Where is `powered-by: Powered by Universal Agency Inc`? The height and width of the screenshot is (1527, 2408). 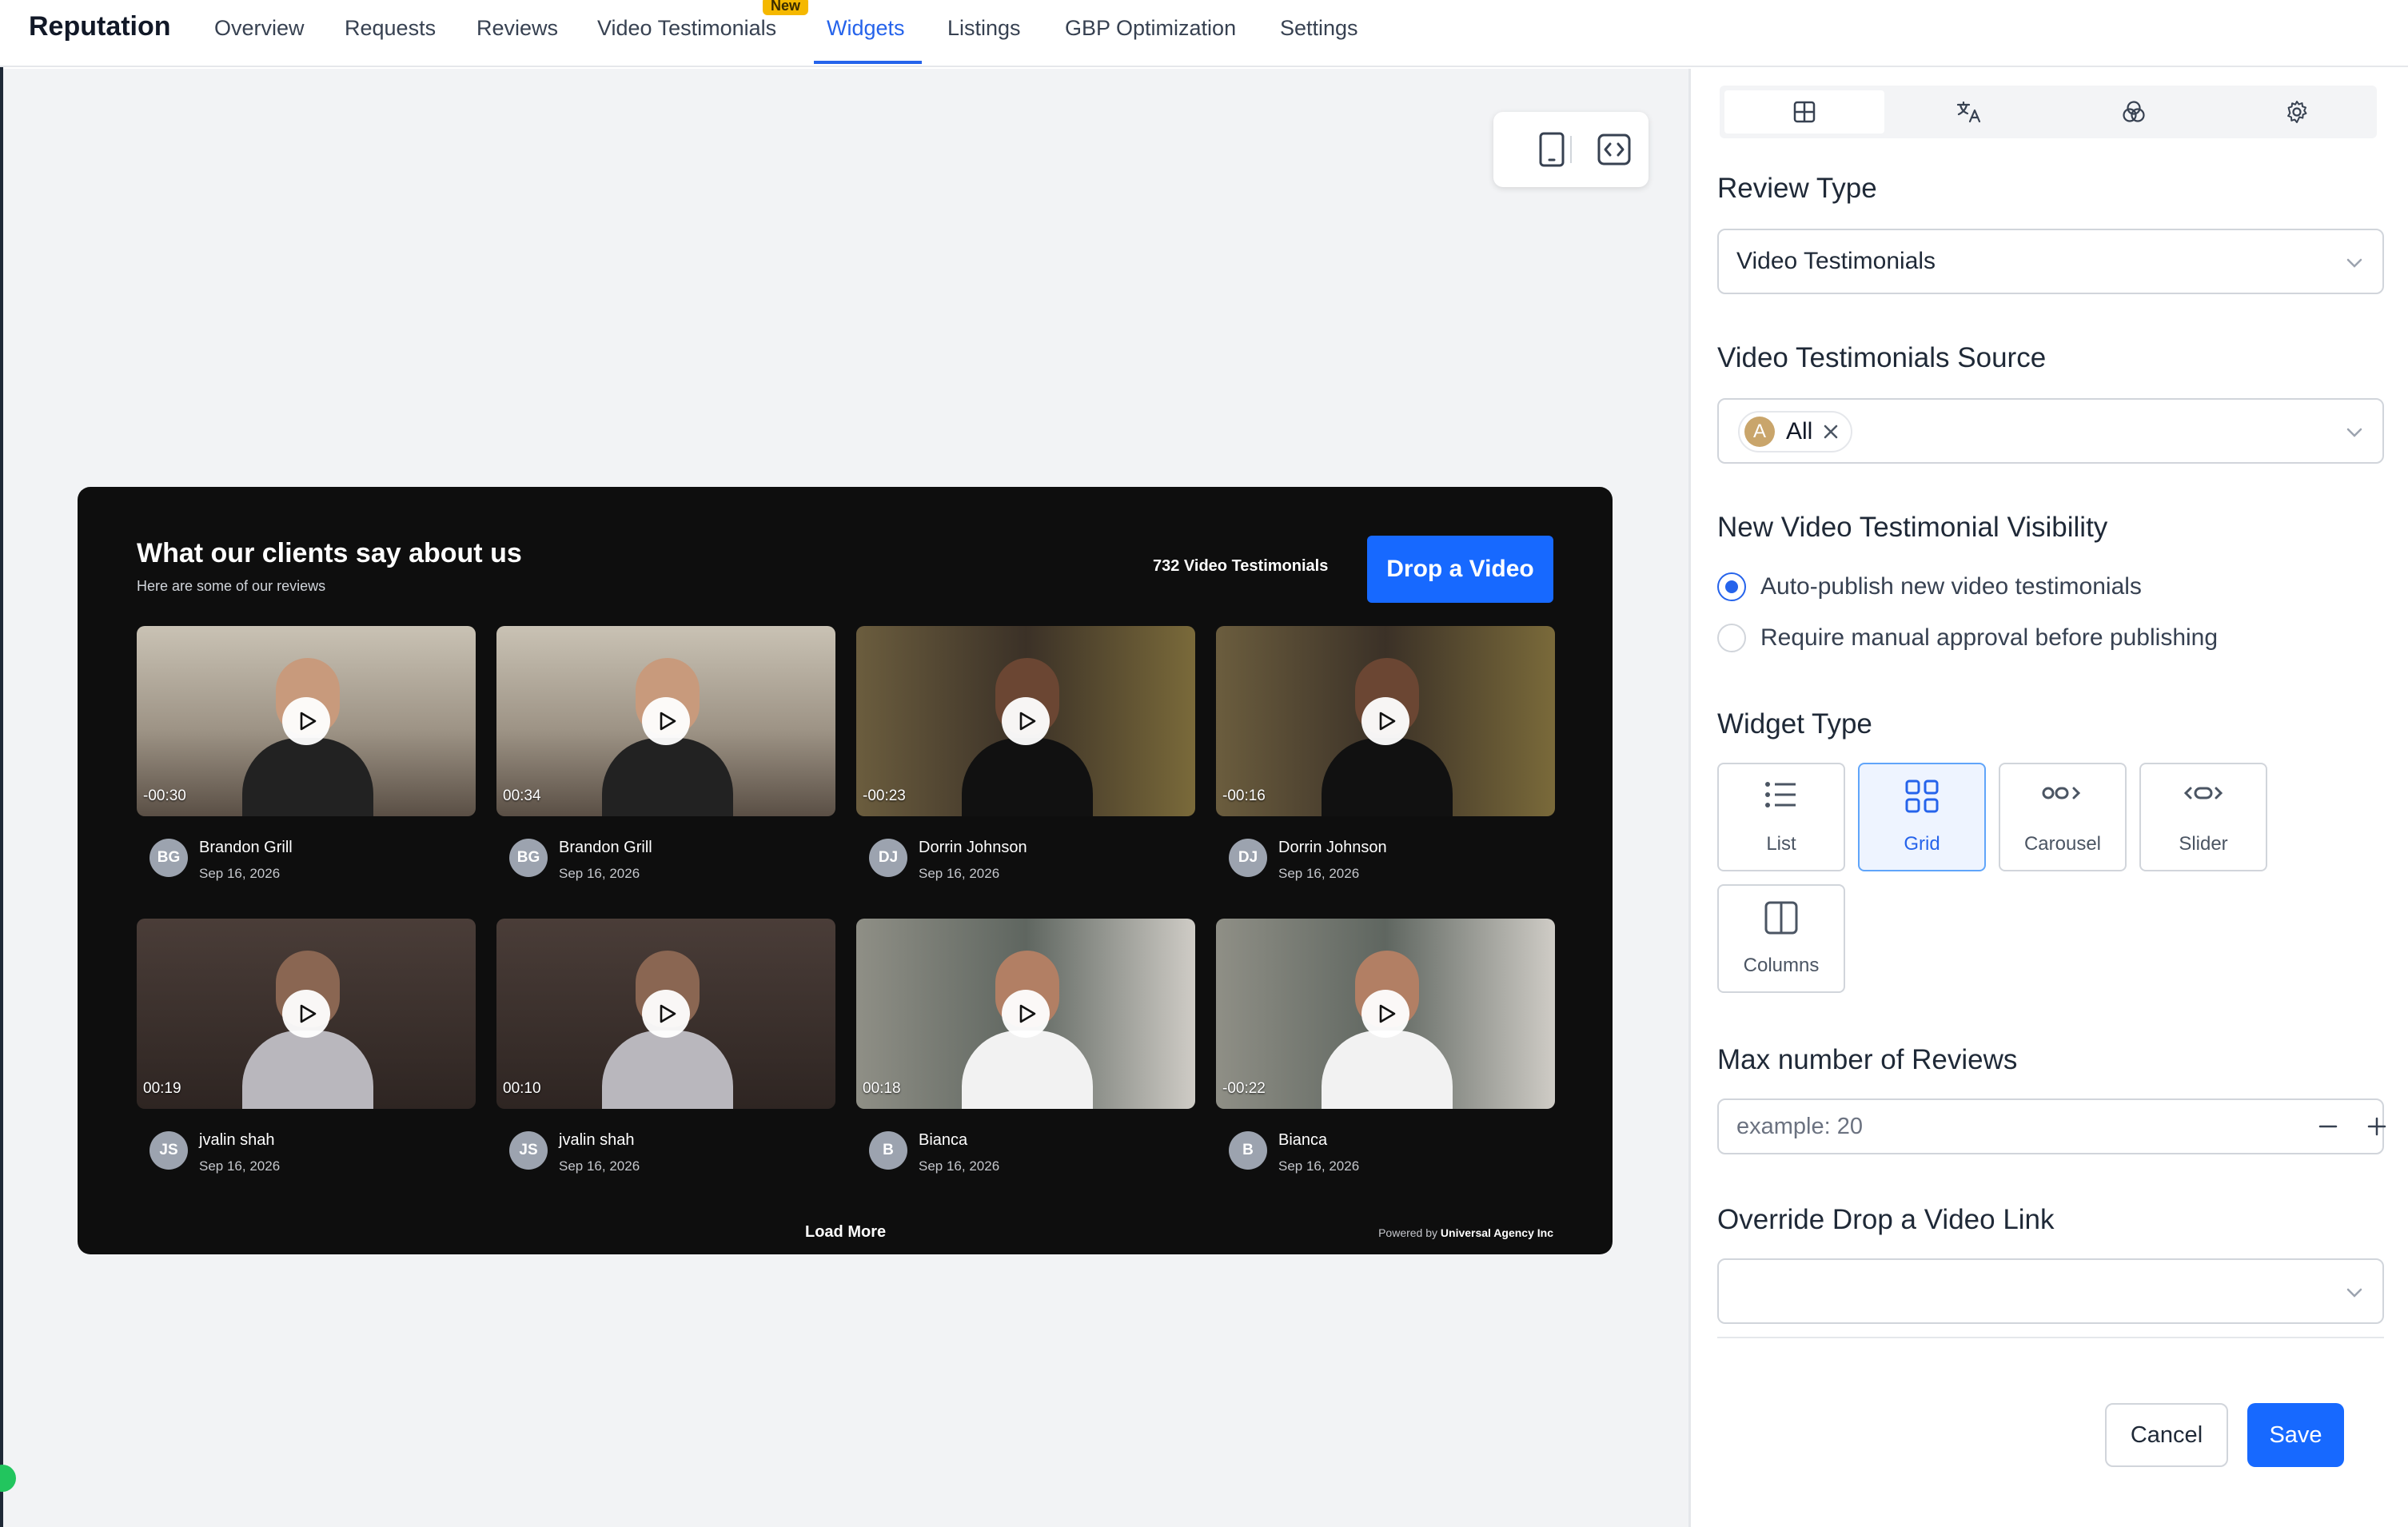
powered-by: Powered by Universal Agency Inc is located at coordinates (1465, 1232).